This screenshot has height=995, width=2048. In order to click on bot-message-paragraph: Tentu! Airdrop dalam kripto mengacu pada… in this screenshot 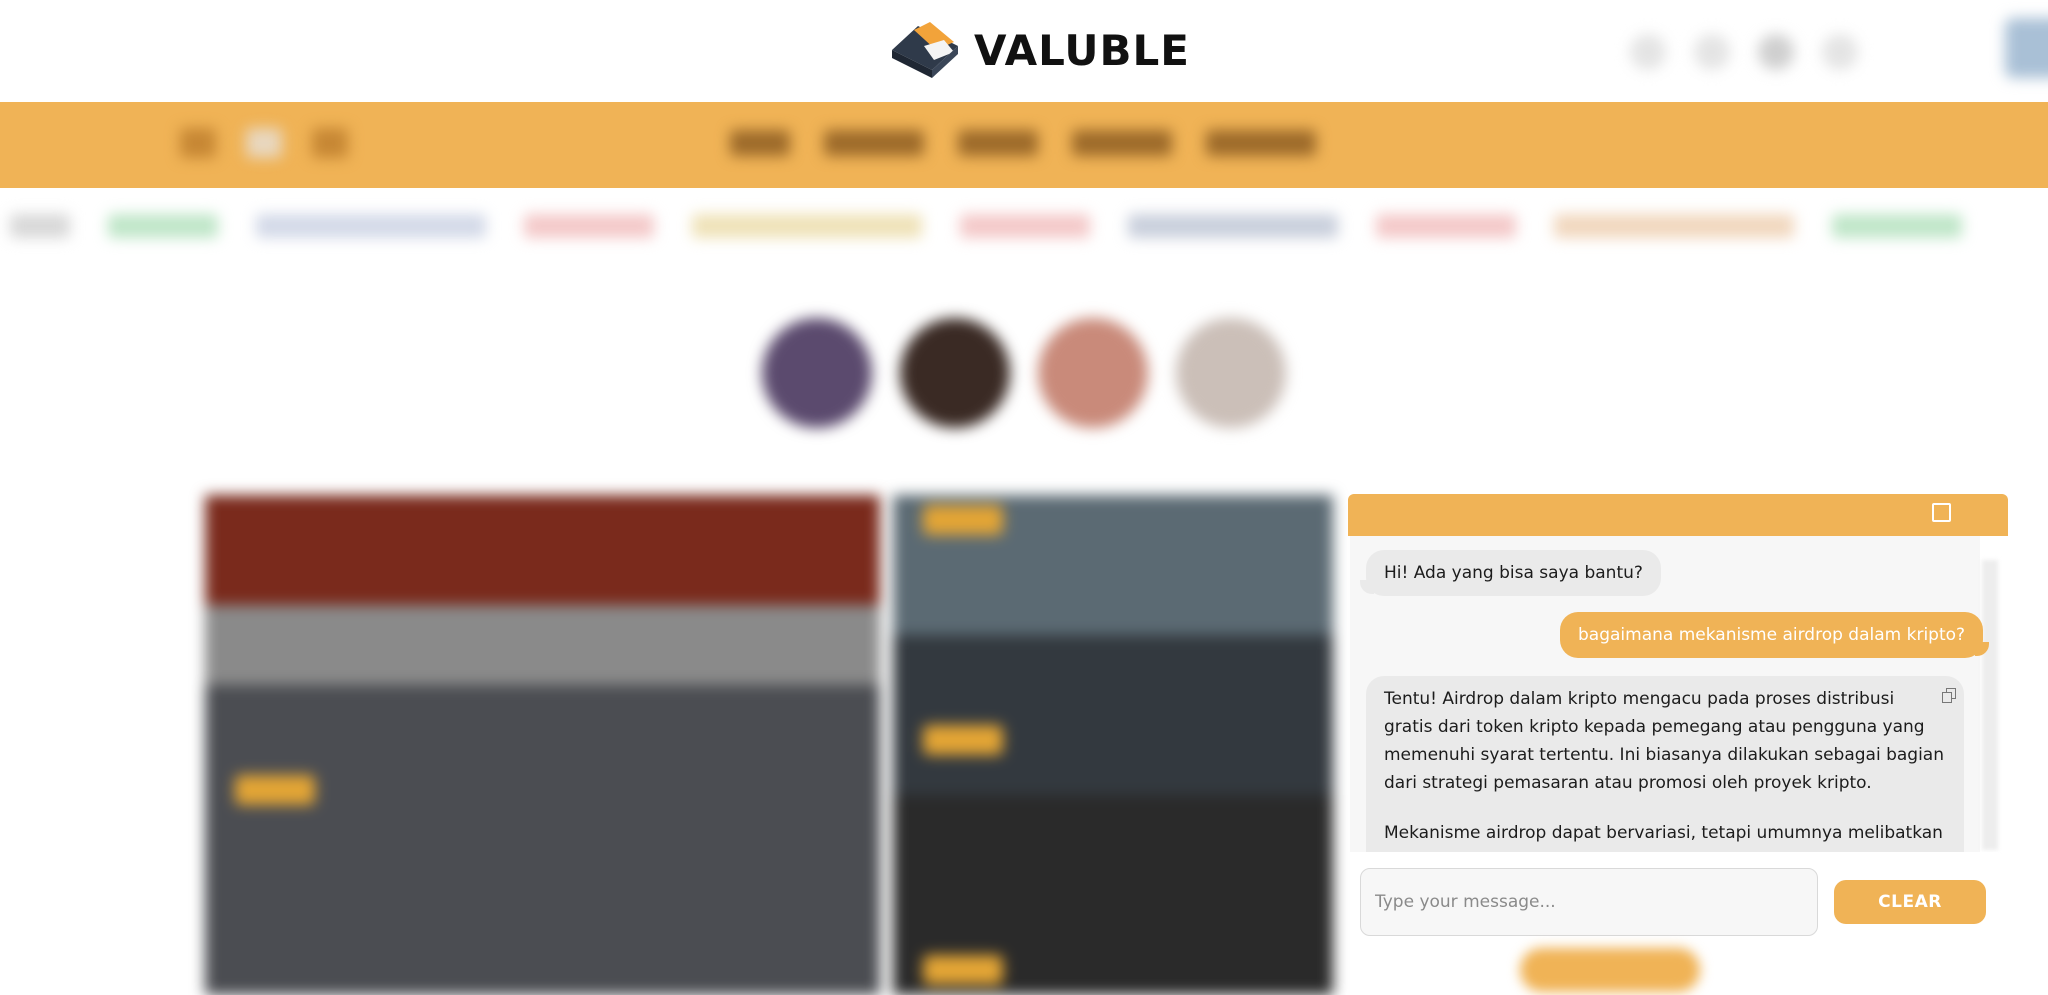, I will do `click(1664, 741)`.